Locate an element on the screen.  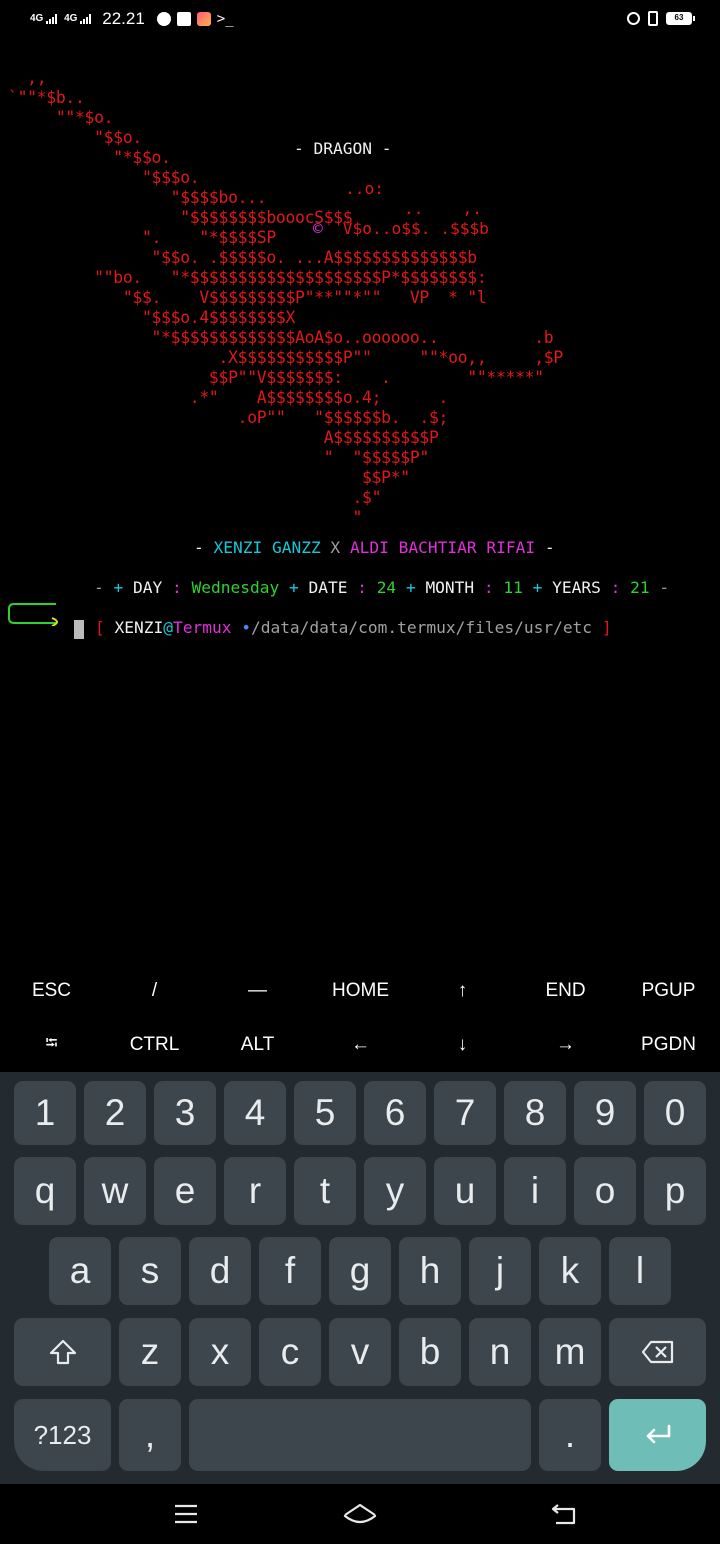
key-5: 5 is located at coordinates (325, 1113).